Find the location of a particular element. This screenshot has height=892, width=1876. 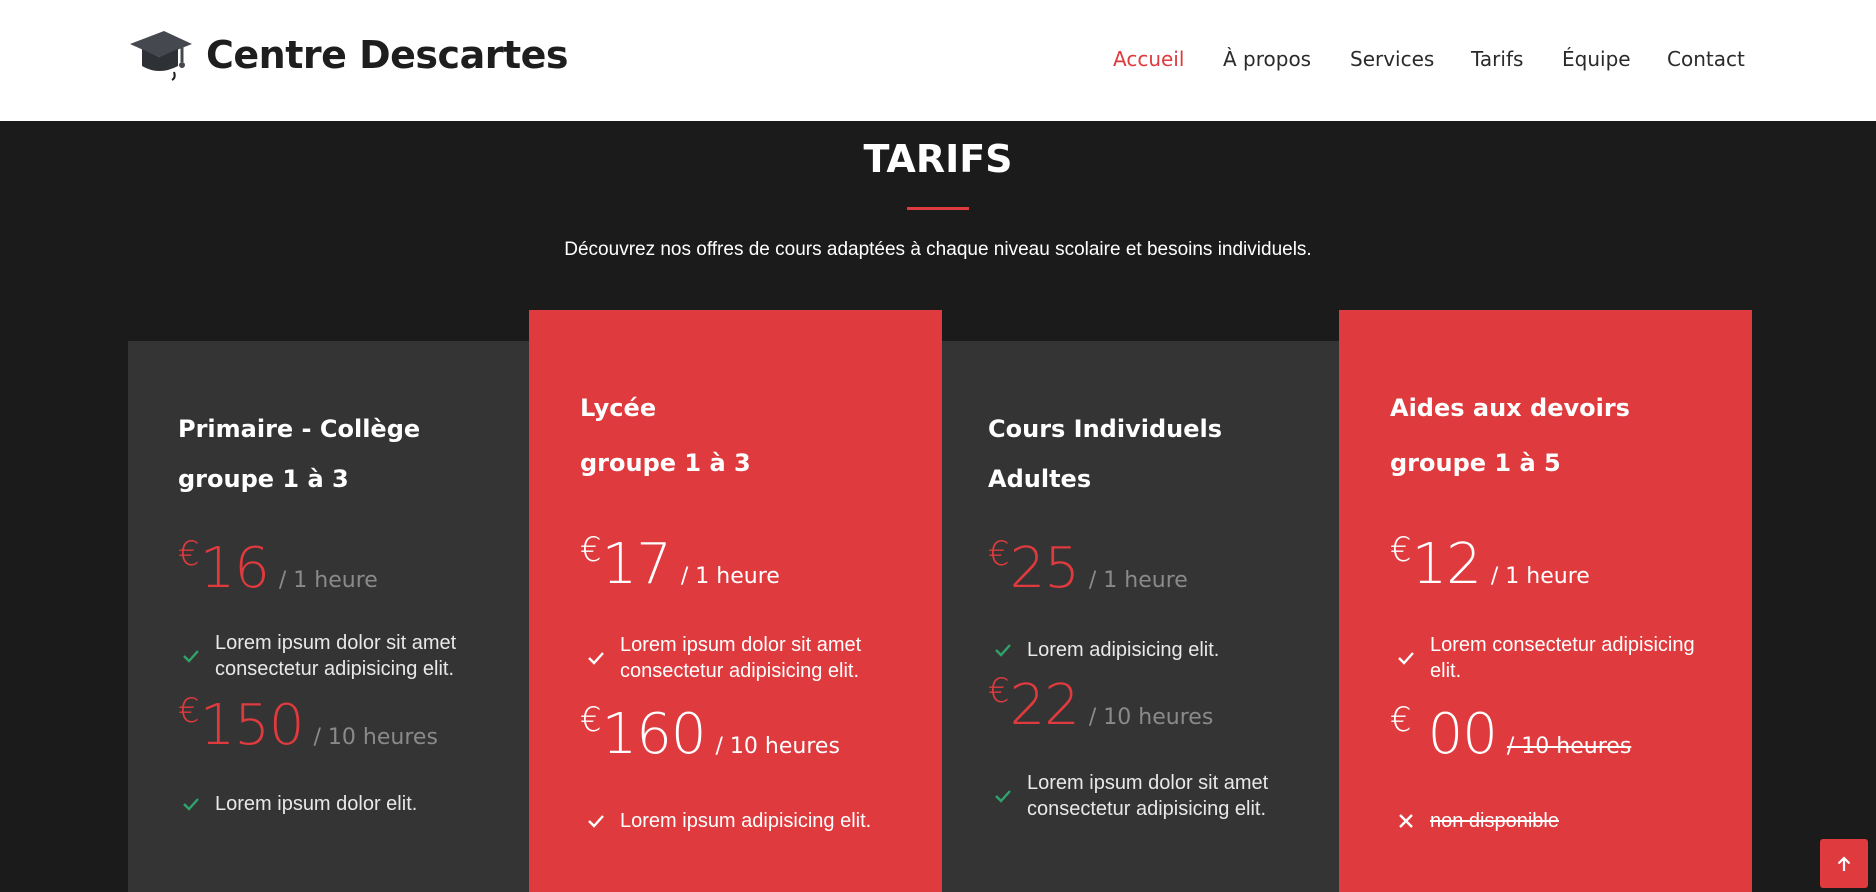

price: € 12 / 1 heure is located at coordinates (1490, 563).